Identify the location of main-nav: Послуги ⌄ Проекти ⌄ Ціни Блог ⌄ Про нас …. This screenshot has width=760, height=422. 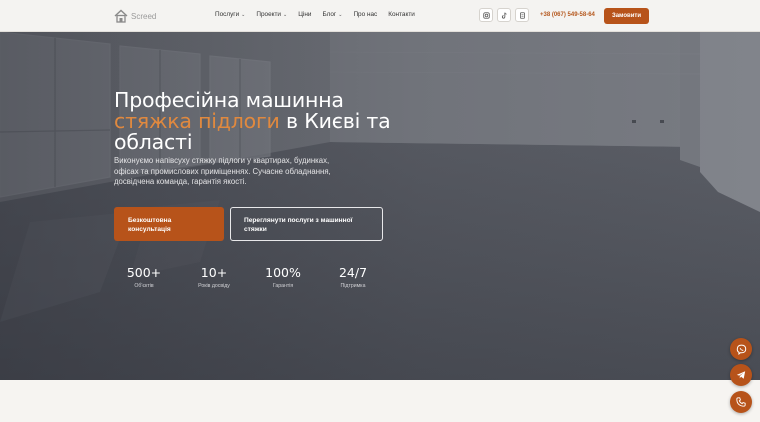
(315, 14).